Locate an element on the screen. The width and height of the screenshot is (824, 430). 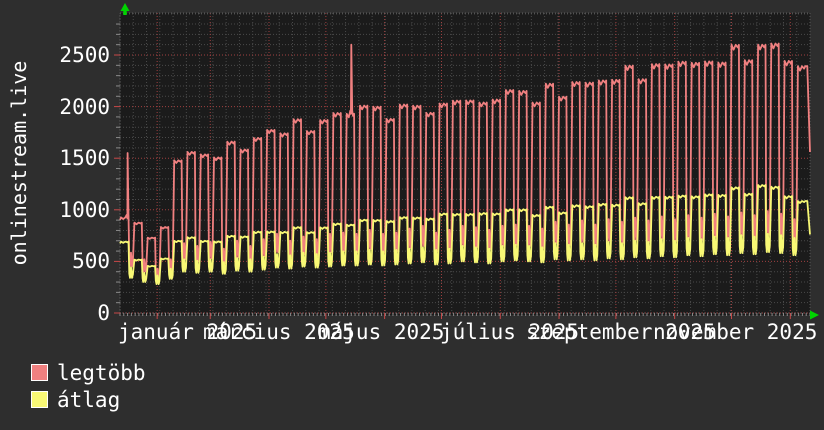
legtobb-color-swatch is located at coordinates (39, 372).